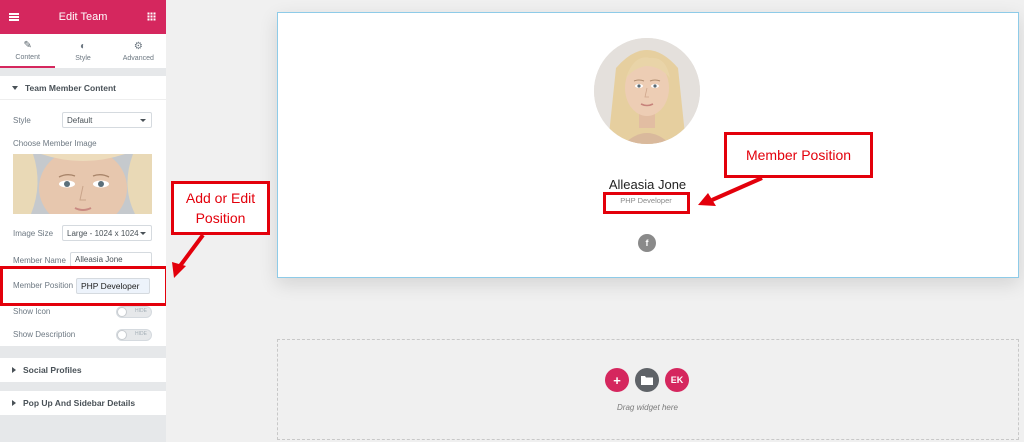 The width and height of the screenshot is (1024, 442). I want to click on arrow-to-position-text, so click(737, 189).